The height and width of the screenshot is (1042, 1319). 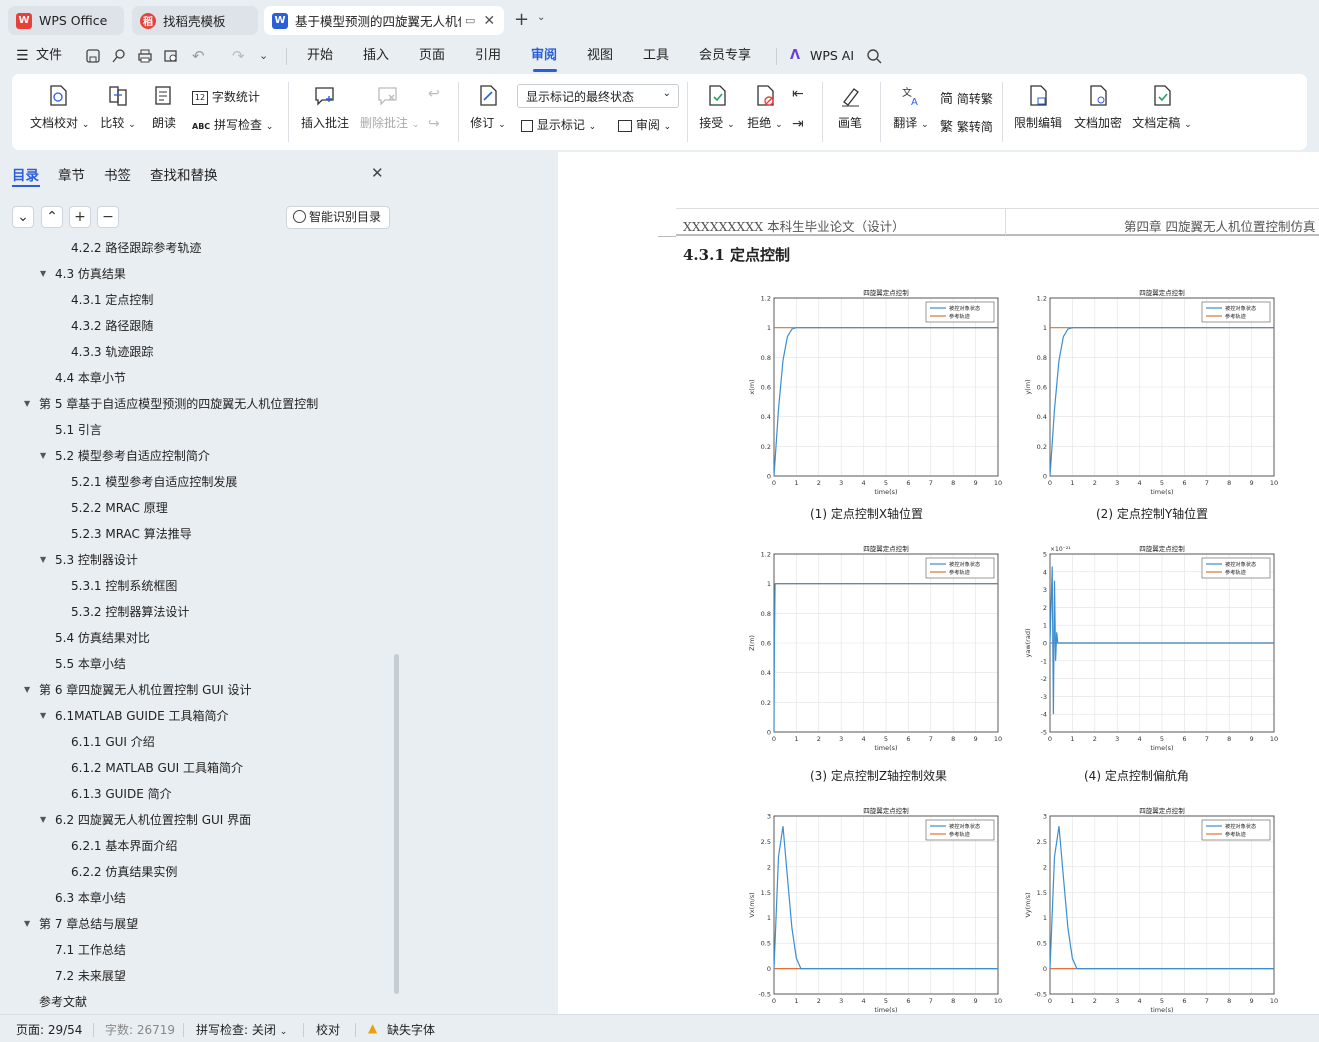 I want to click on toc-item: 6.1.3 GUIDE 简介, so click(x=121, y=794).